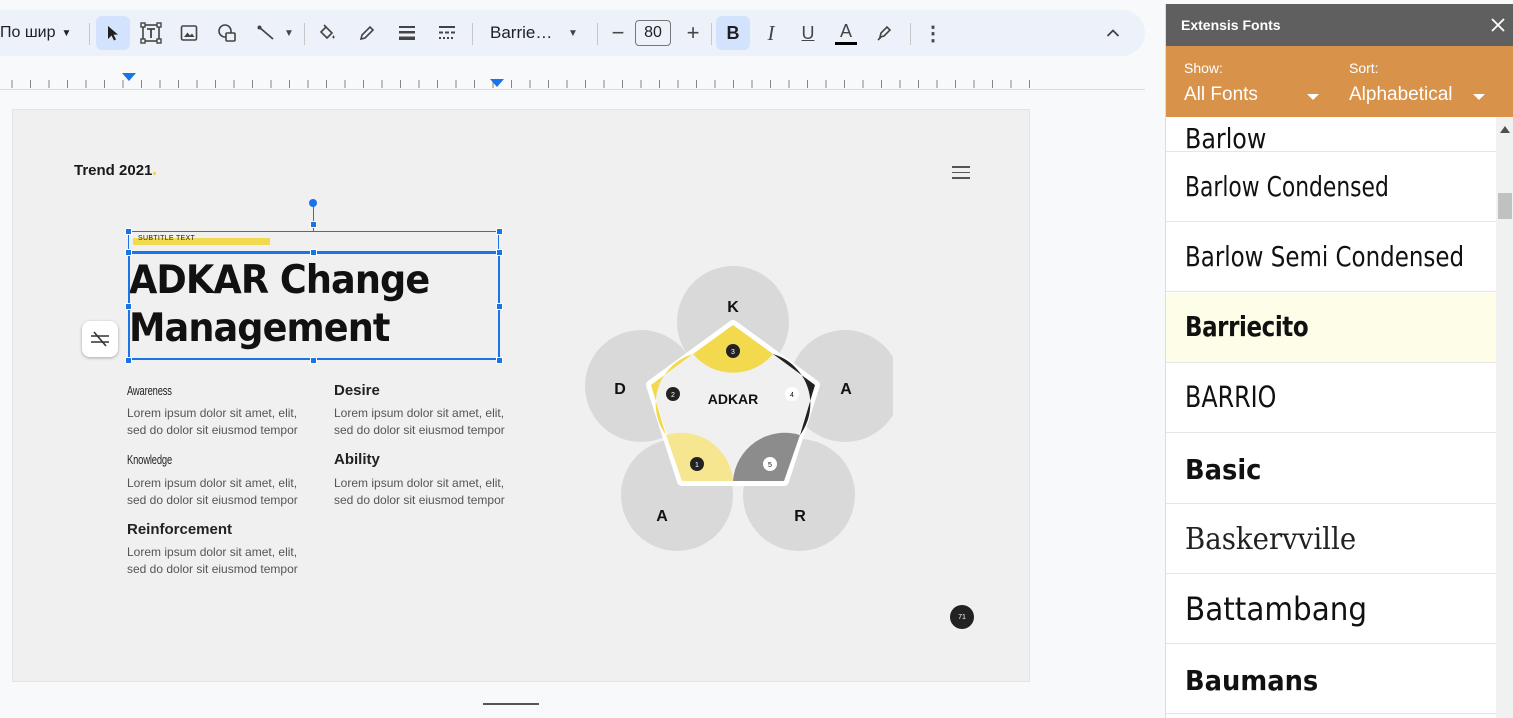 The width and height of the screenshot is (1513, 718). I want to click on brand-text: Trend 2021, so click(113, 170).